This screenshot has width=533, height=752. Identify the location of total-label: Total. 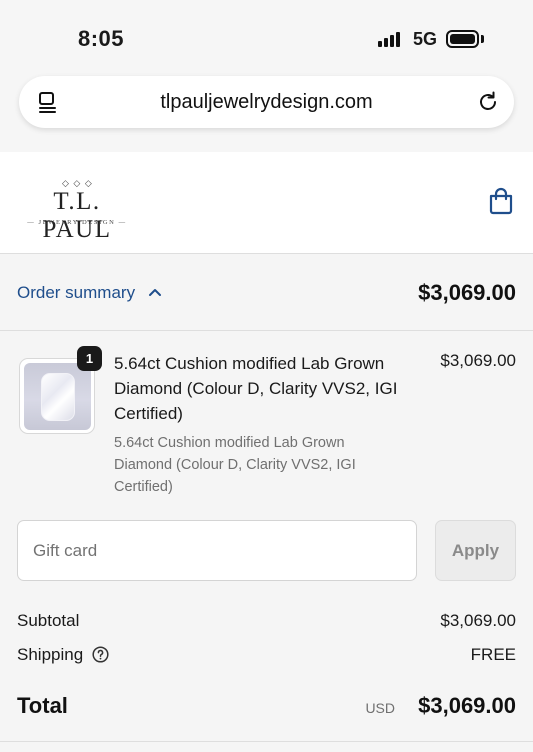
(42, 705).